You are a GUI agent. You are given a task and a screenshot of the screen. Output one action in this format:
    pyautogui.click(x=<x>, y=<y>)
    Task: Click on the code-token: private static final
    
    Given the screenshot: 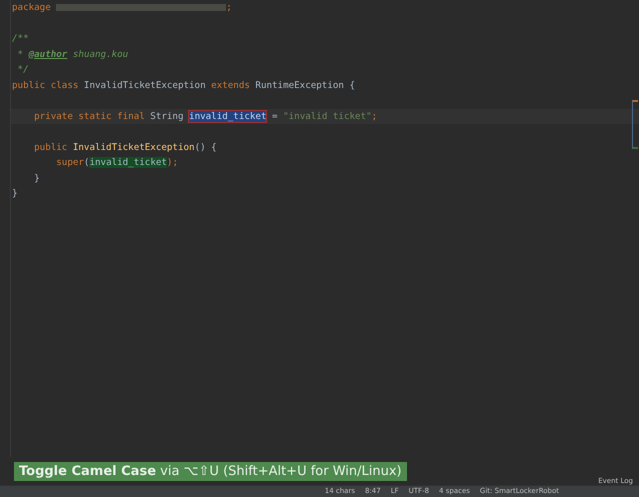 What is the action you would take?
    pyautogui.click(x=89, y=116)
    